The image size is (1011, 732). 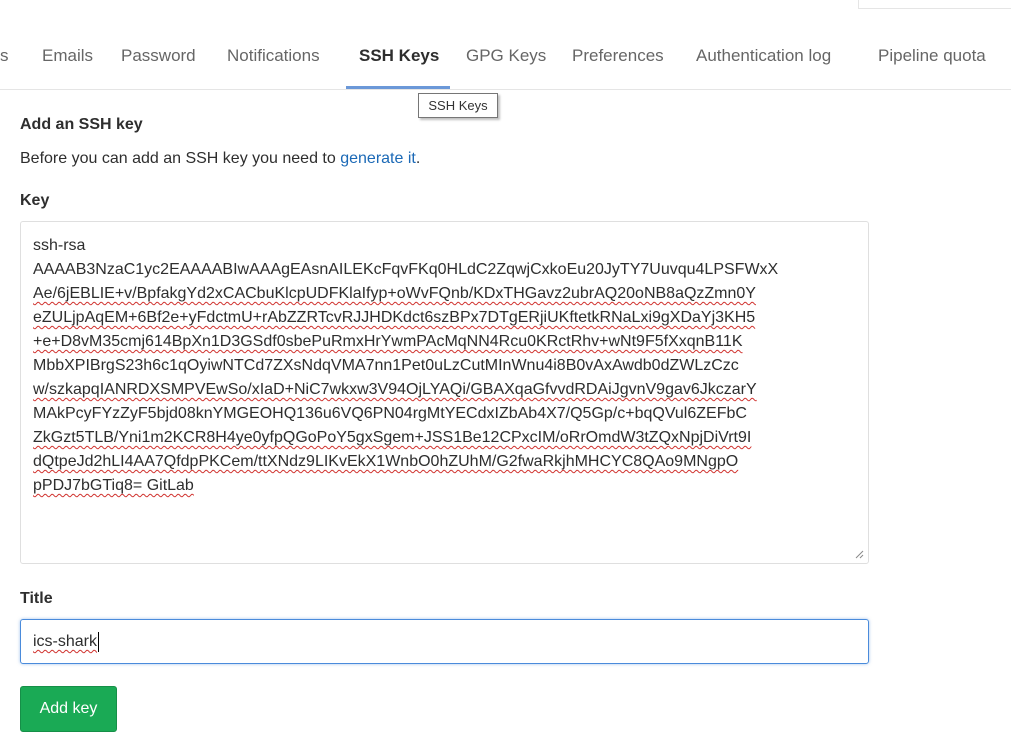 What do you see at coordinates (273, 56) in the screenshot?
I see `tab-notifications: Notifications` at bounding box center [273, 56].